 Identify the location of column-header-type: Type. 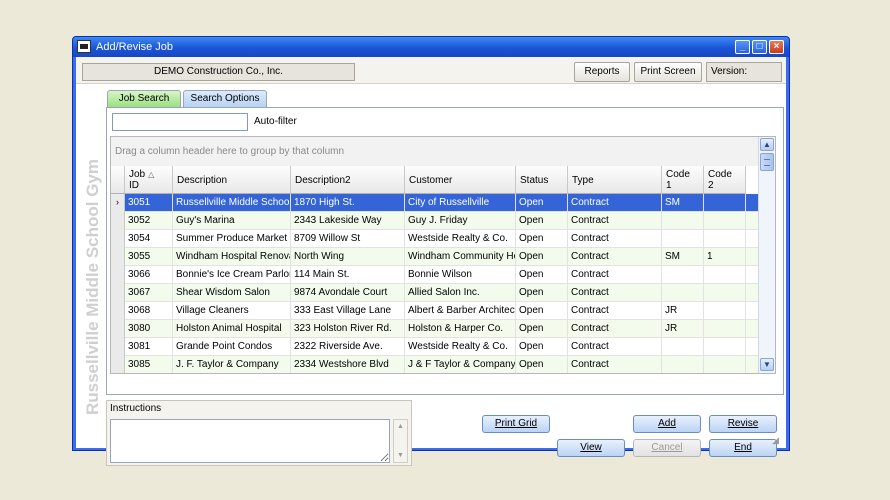
(615, 180).